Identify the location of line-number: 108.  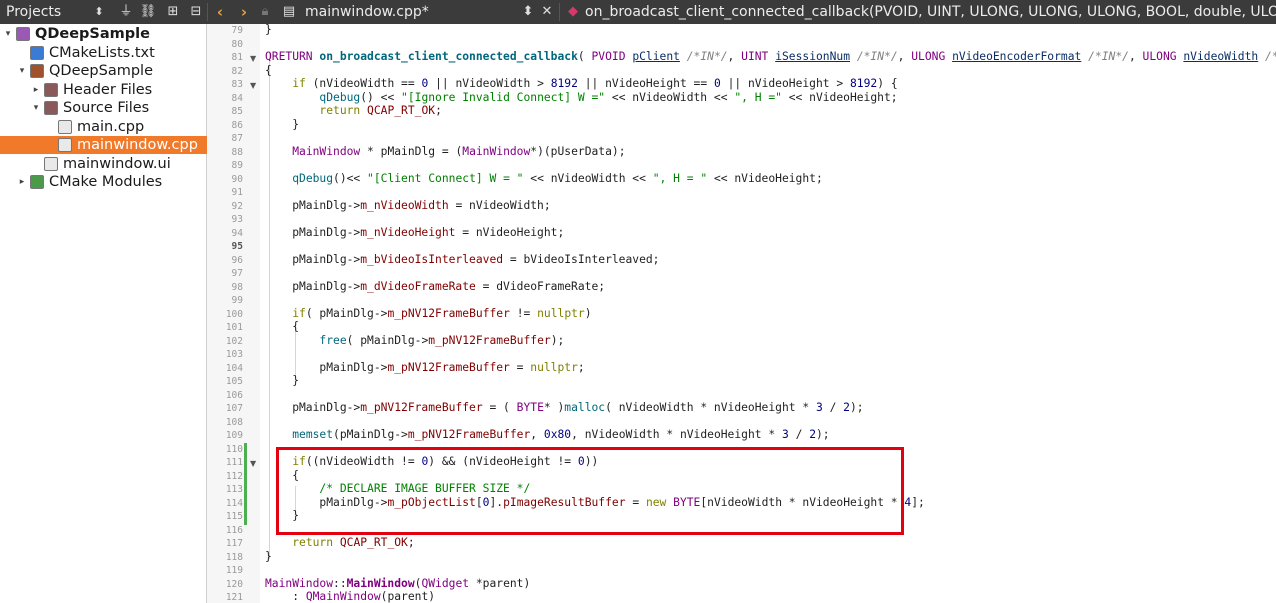
(234, 422).